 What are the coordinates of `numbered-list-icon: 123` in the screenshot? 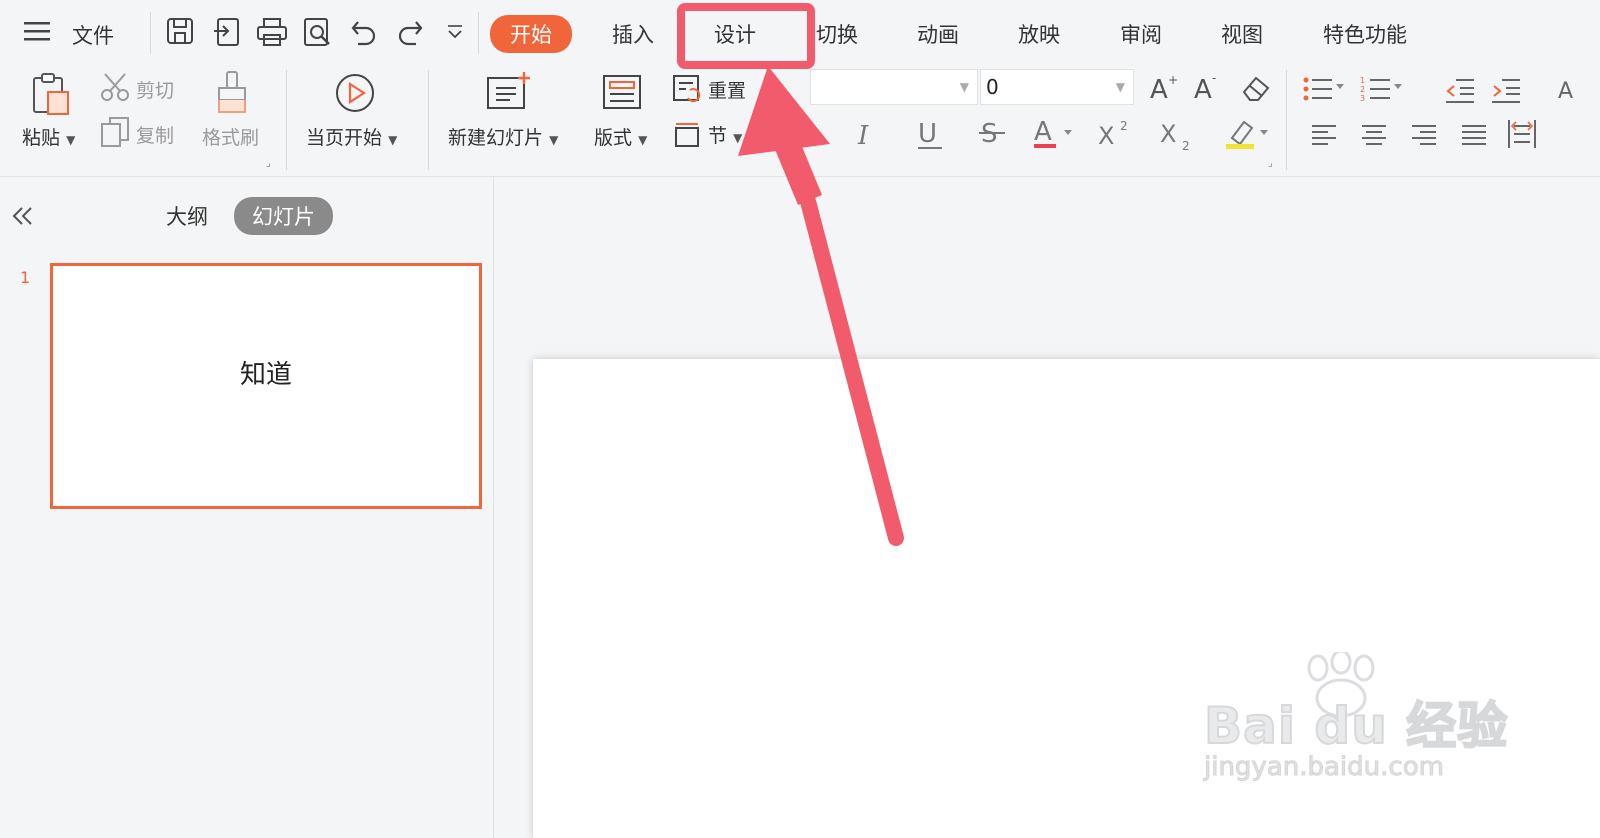 It's located at (1383, 91).